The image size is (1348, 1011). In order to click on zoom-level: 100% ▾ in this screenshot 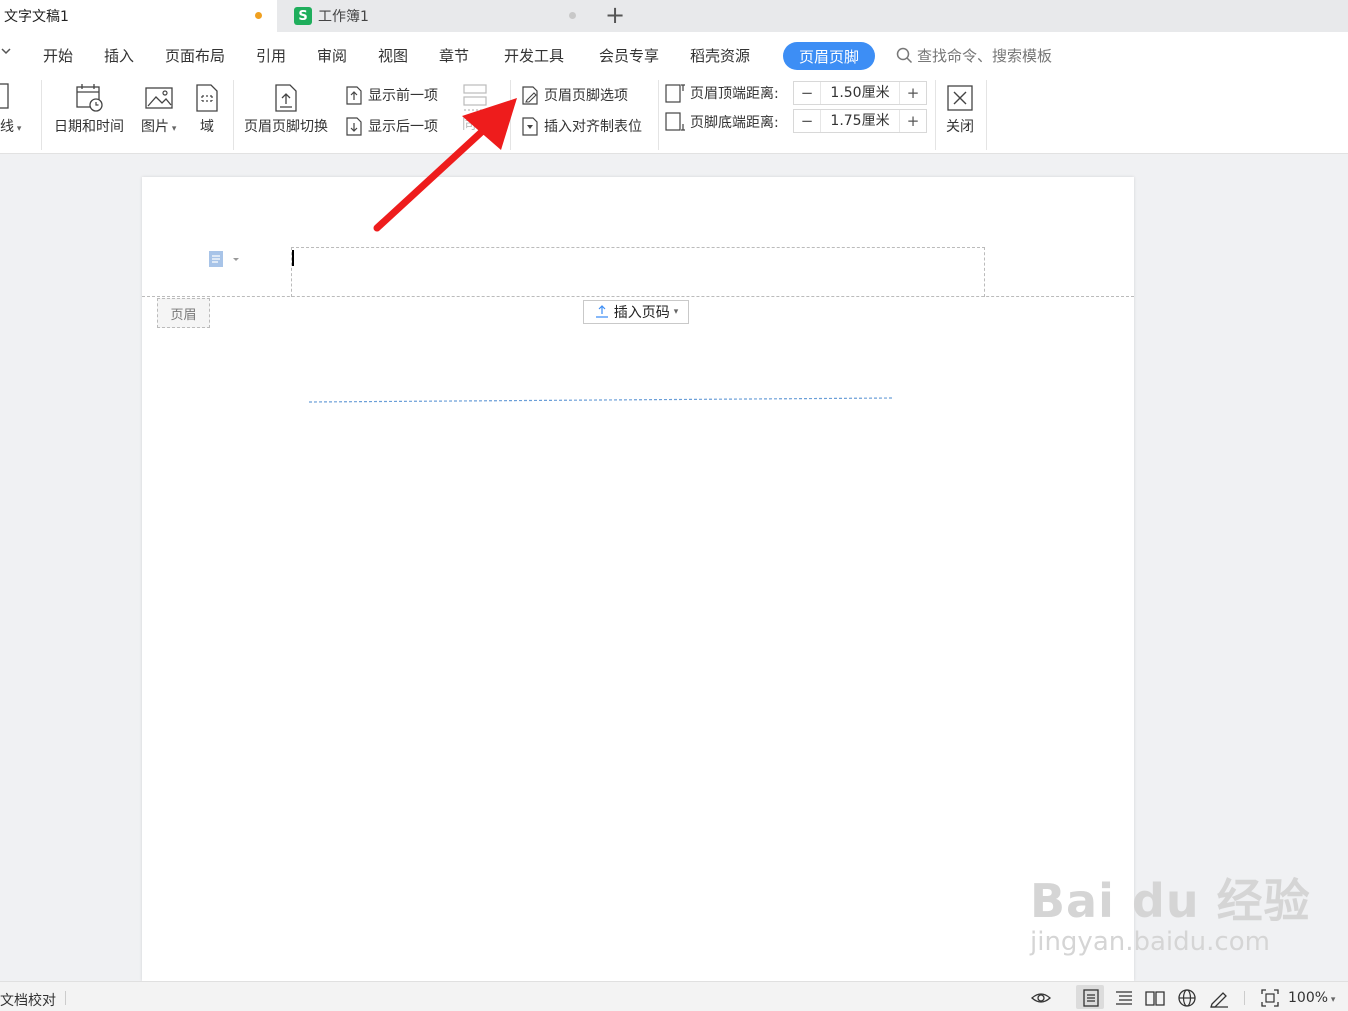, I will do `click(1311, 998)`.